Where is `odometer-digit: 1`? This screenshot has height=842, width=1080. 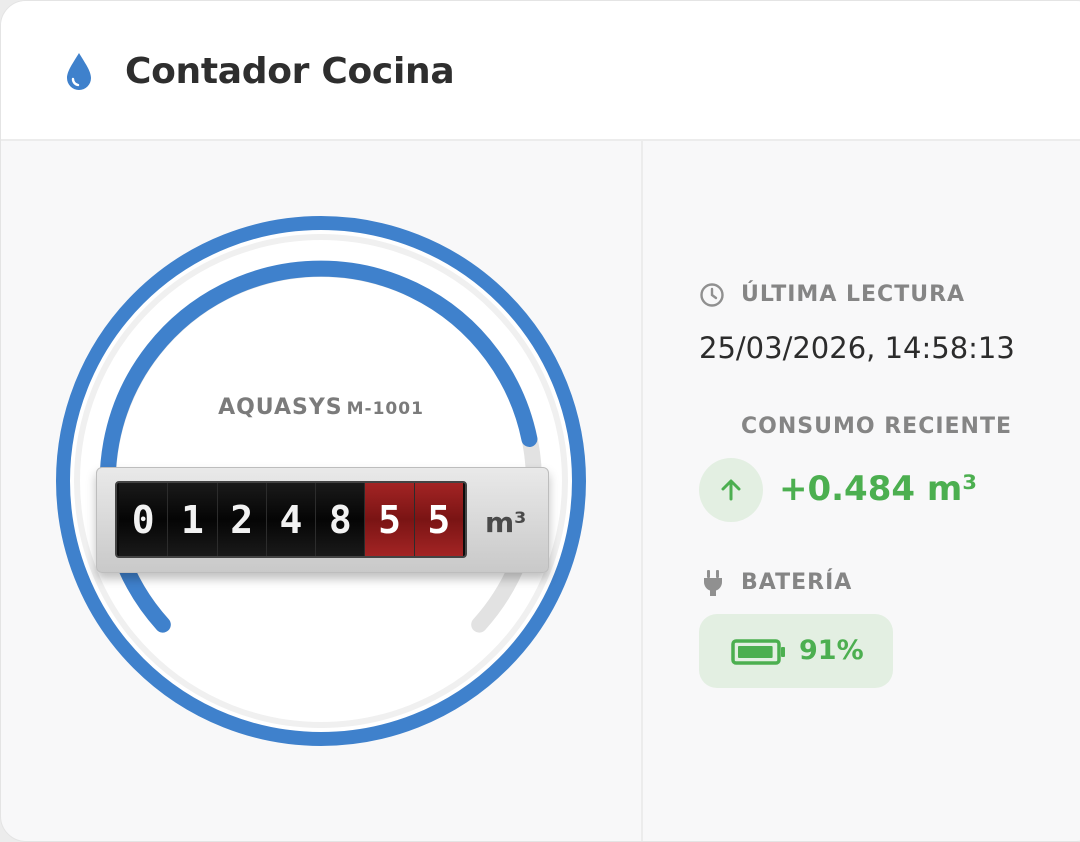
odometer-digit: 1 is located at coordinates (193, 519).